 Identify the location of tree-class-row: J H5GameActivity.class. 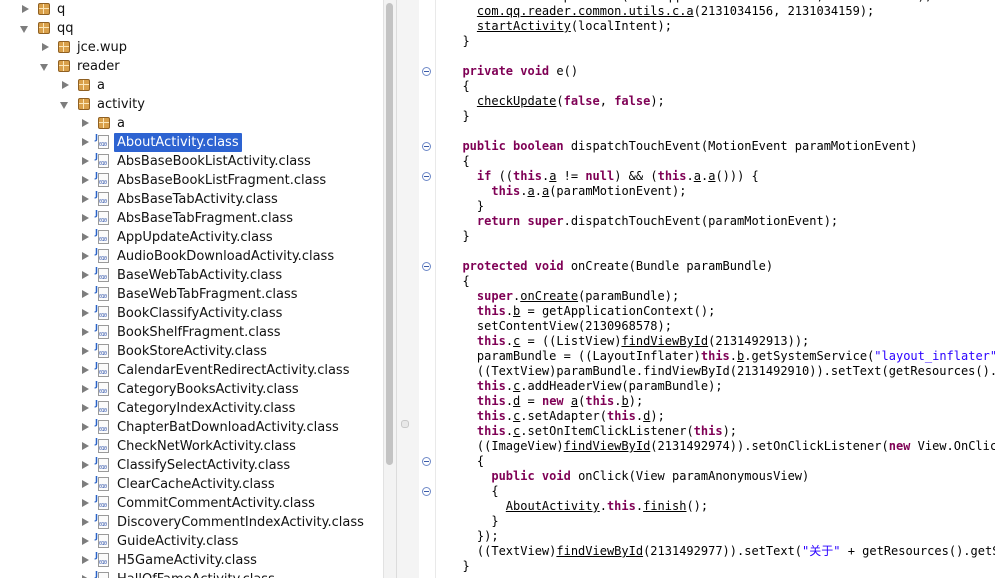
(191, 560).